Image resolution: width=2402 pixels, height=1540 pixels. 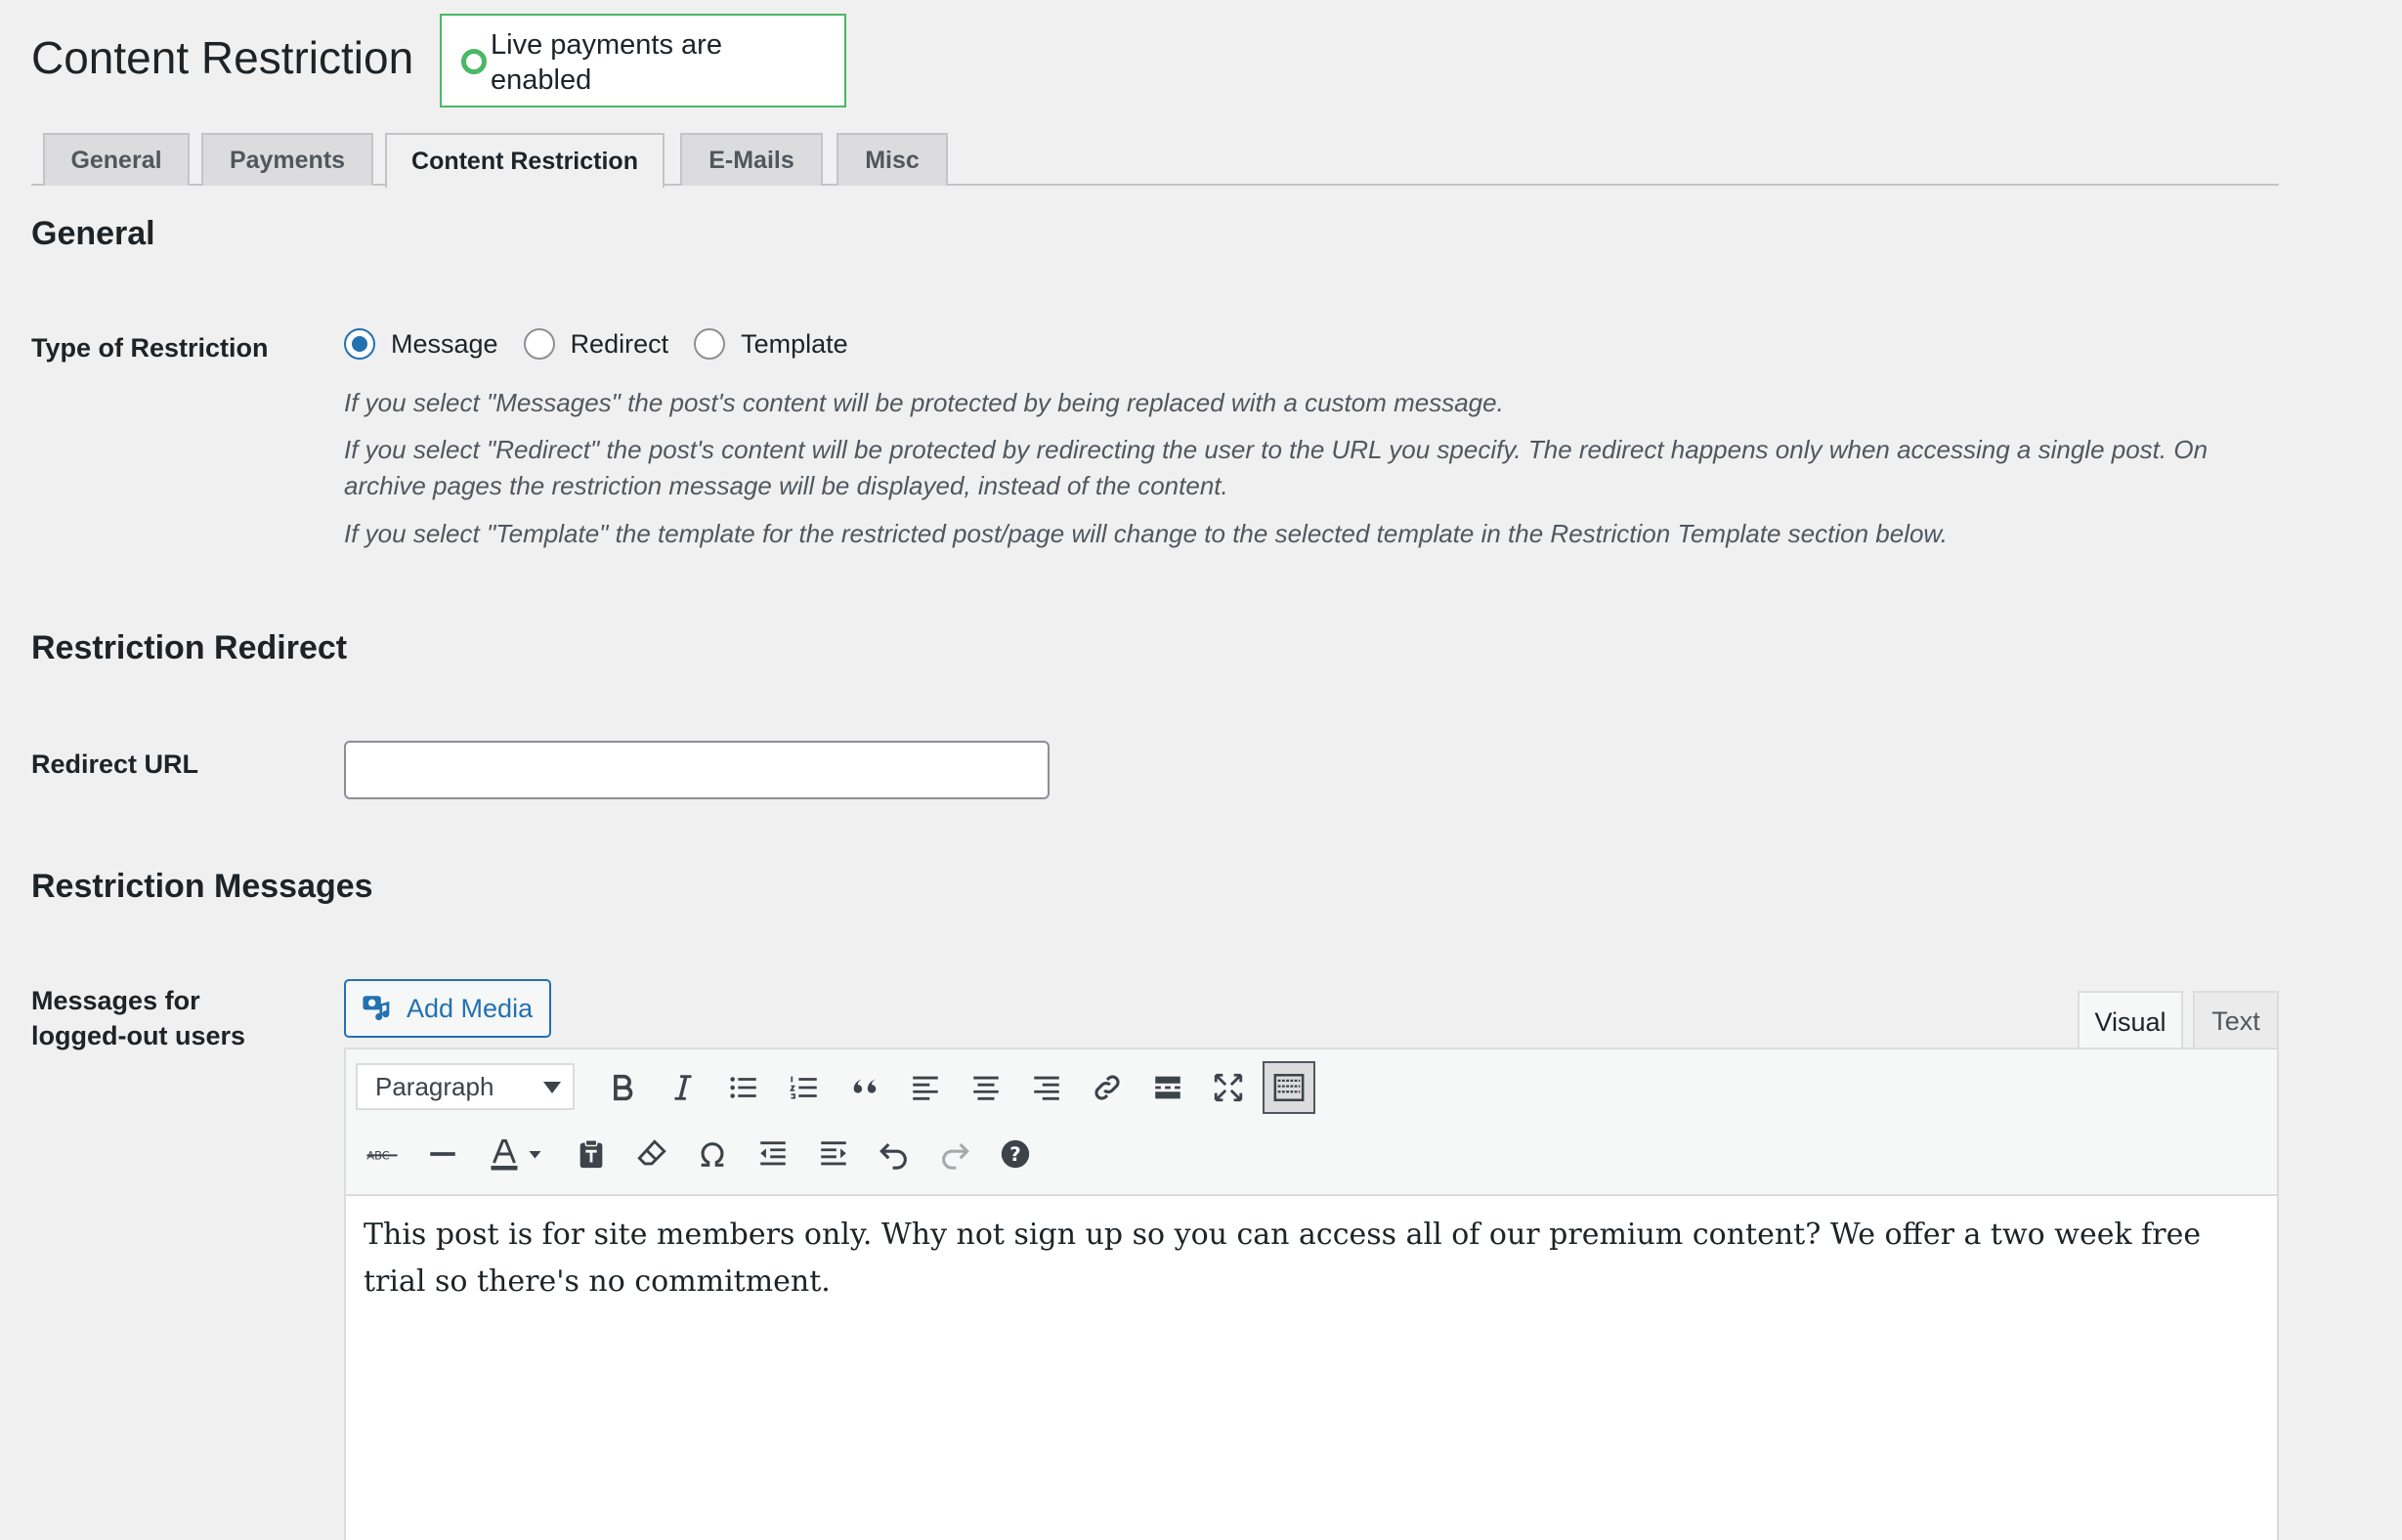 I want to click on text-color-icon, so click(x=516, y=1155).